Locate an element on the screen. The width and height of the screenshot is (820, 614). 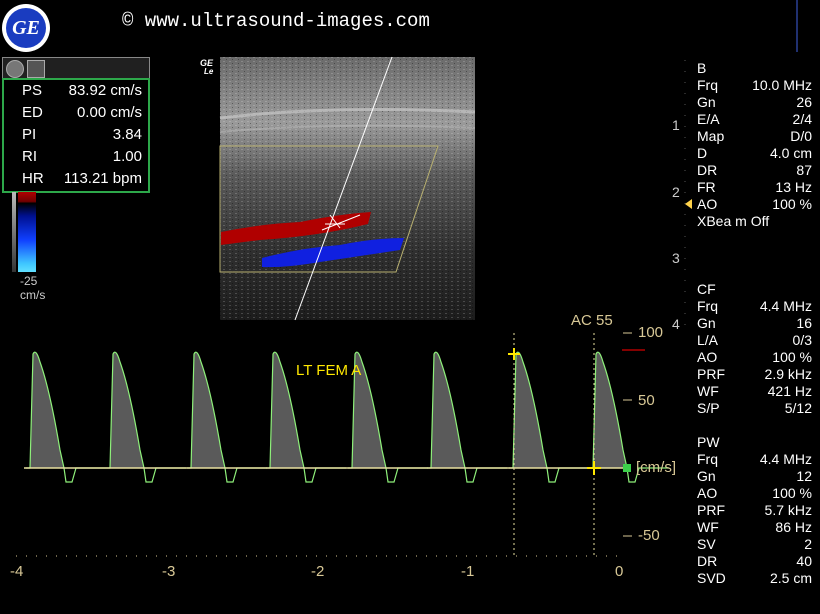
pi-label: PI is located at coordinates (29, 134).